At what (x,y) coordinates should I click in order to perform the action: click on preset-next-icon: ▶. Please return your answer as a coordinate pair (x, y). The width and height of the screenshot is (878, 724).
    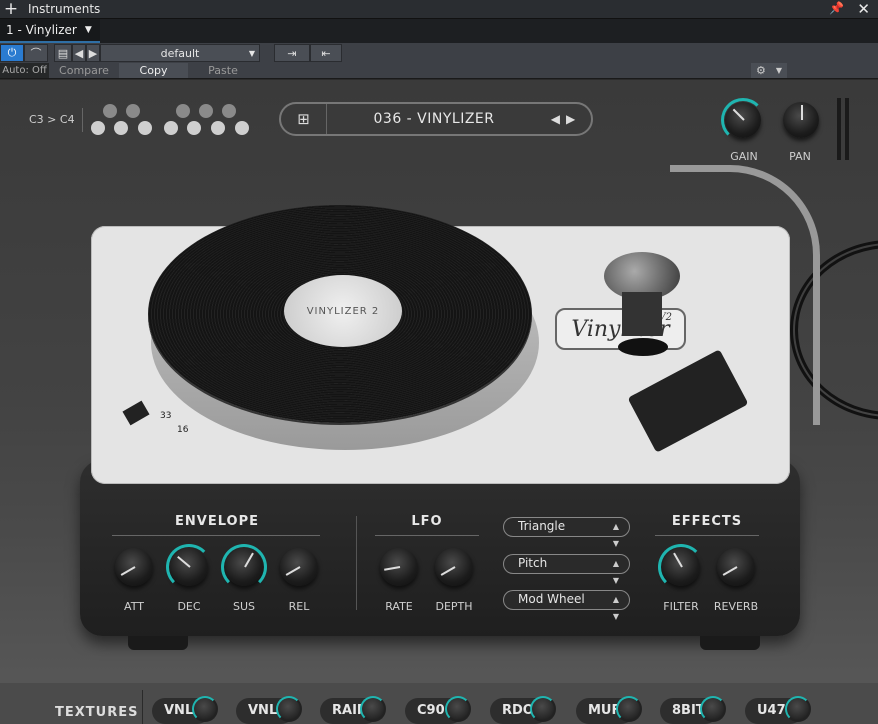
    Looking at the image, I should click on (93, 53).